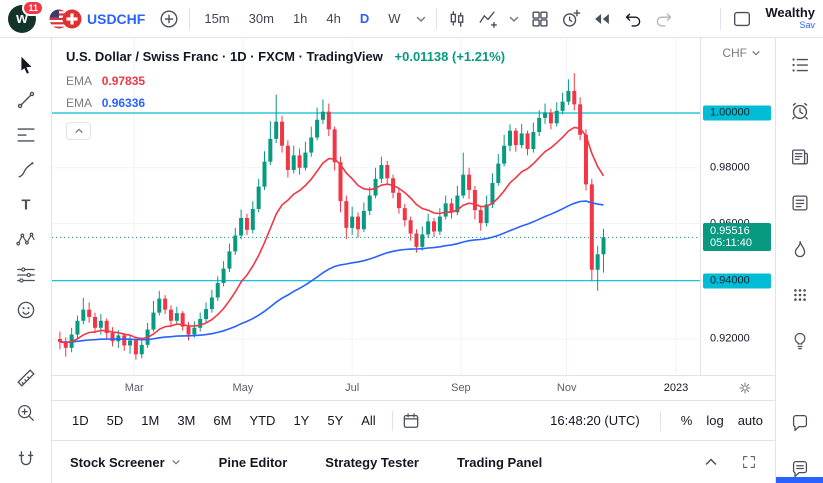  I want to click on current-price-label: 0.95516 05:11:40, so click(737, 237).